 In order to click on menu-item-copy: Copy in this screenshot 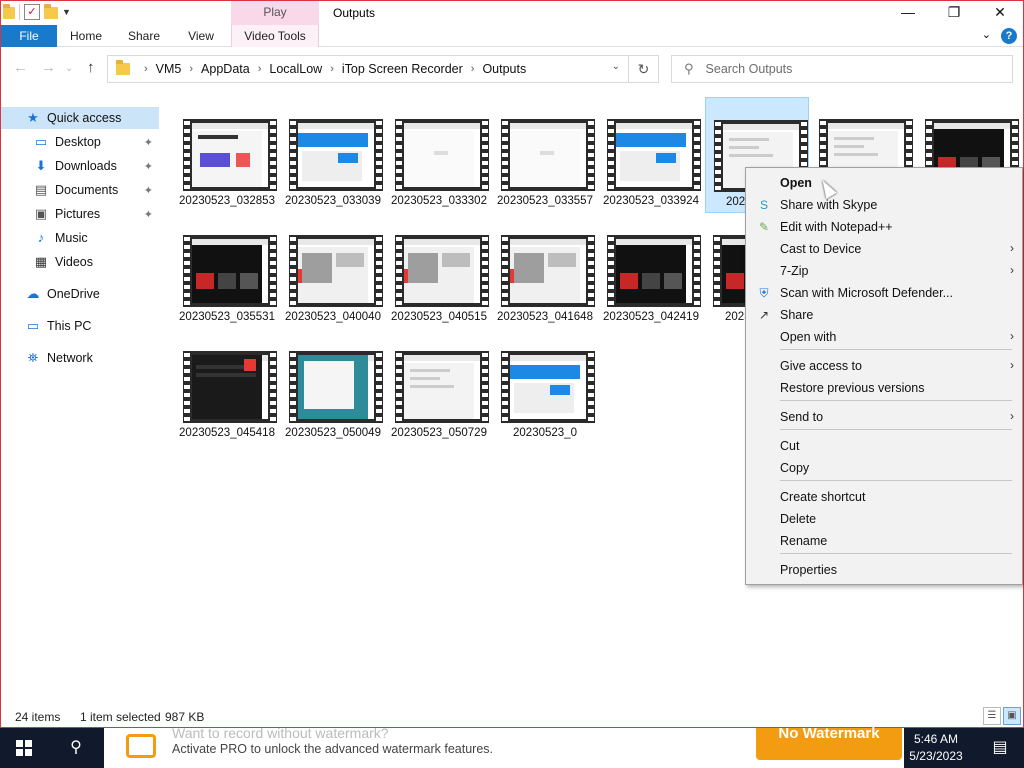, I will do `click(884, 468)`.